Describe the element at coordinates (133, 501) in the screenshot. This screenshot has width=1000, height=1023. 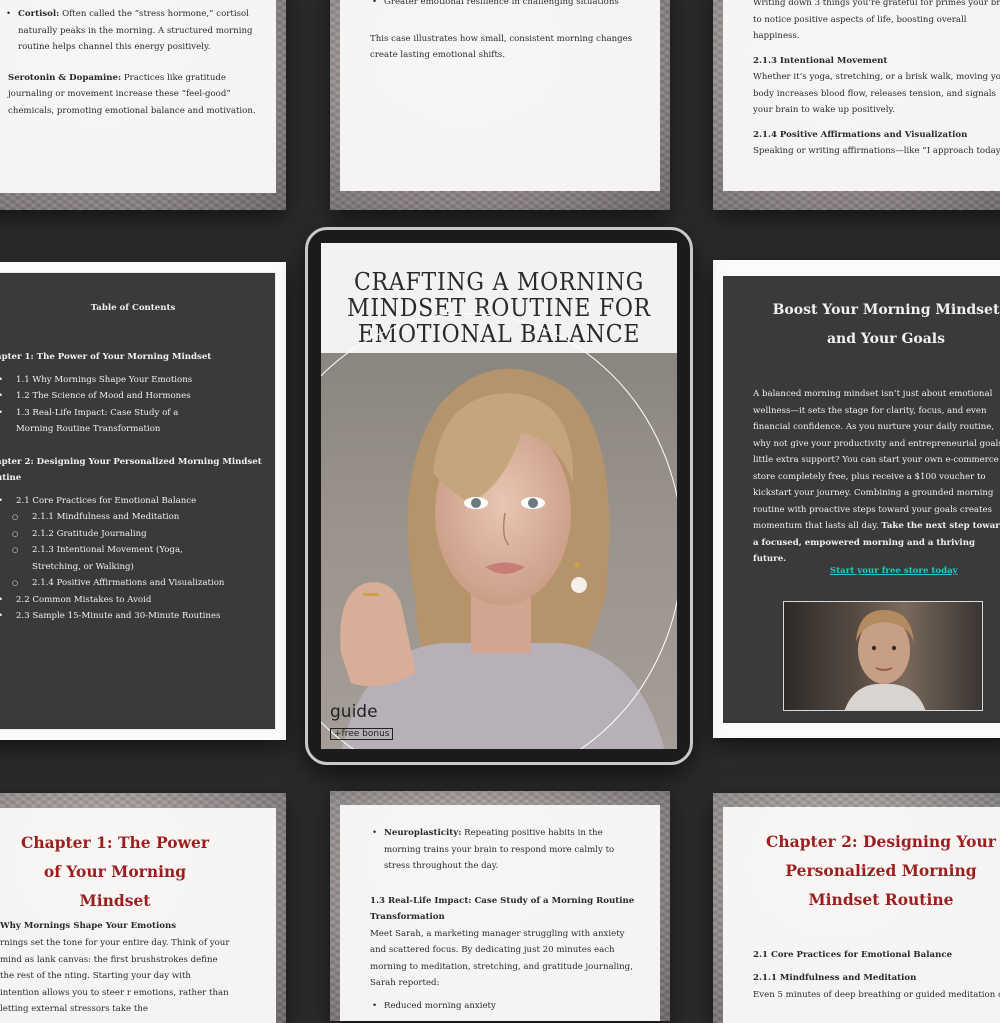
I see `toc-item: 2.1 Core Practices for Emotional Balance` at that location.